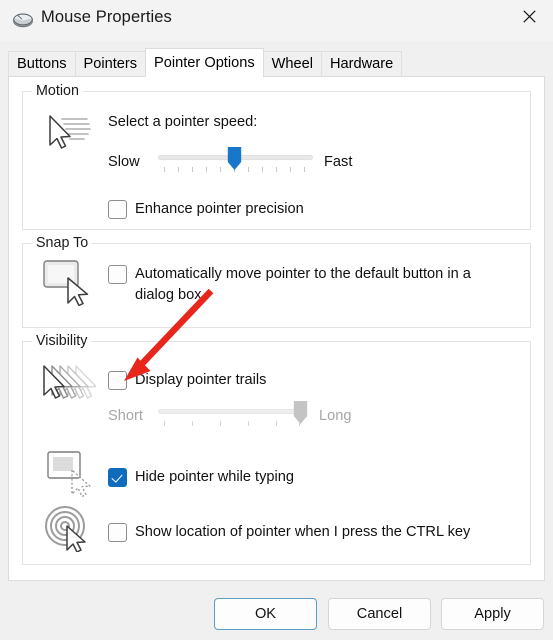 This screenshot has height=640, width=553. I want to click on hide-pointer-while-typing-row: Hide pointer while typing, so click(201, 477).